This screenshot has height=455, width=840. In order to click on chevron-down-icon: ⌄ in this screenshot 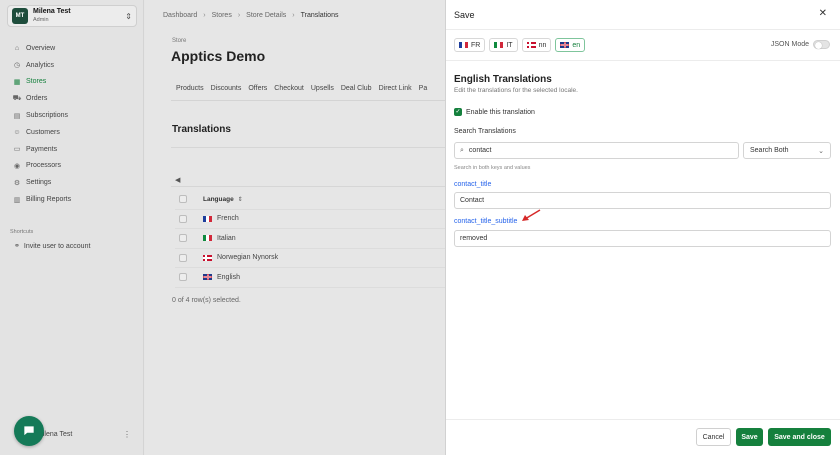, I will do `click(821, 151)`.